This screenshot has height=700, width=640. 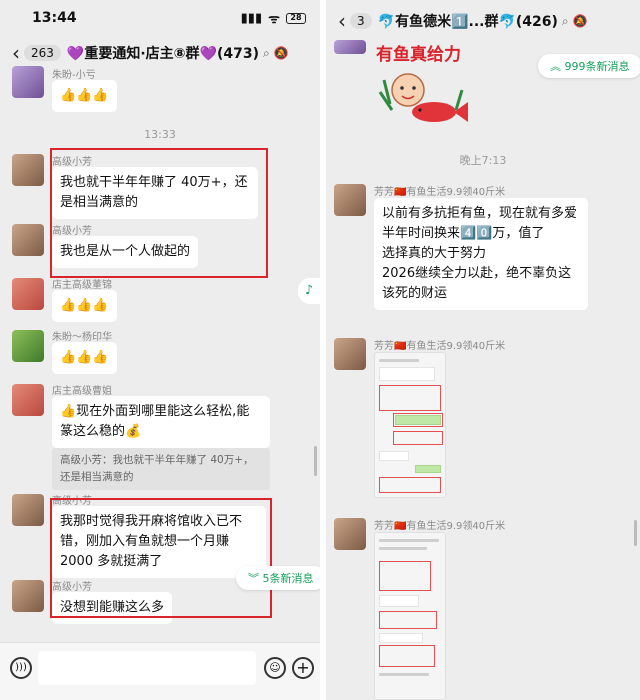 I want to click on music-note-icon: ♪, so click(x=309, y=291).